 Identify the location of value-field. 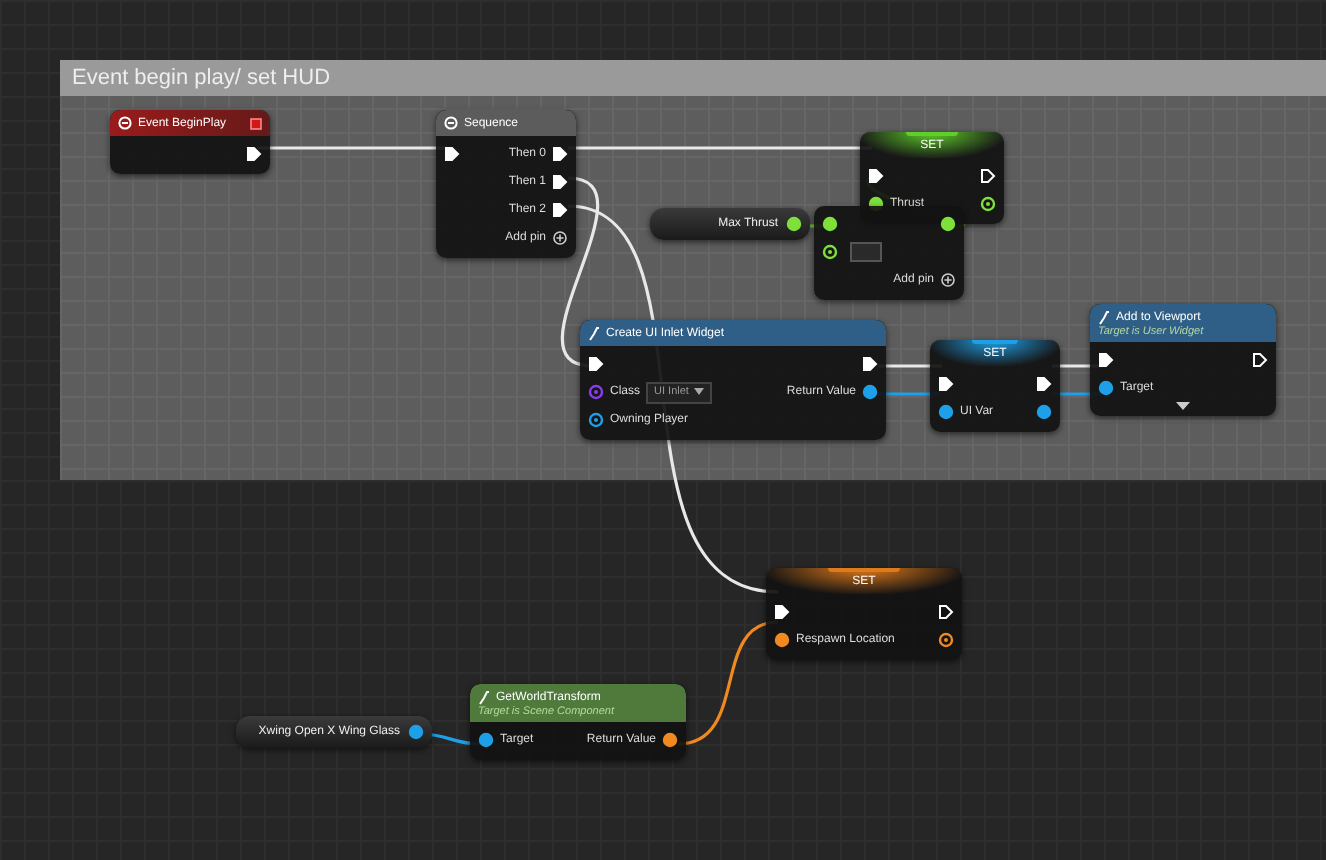
(866, 252).